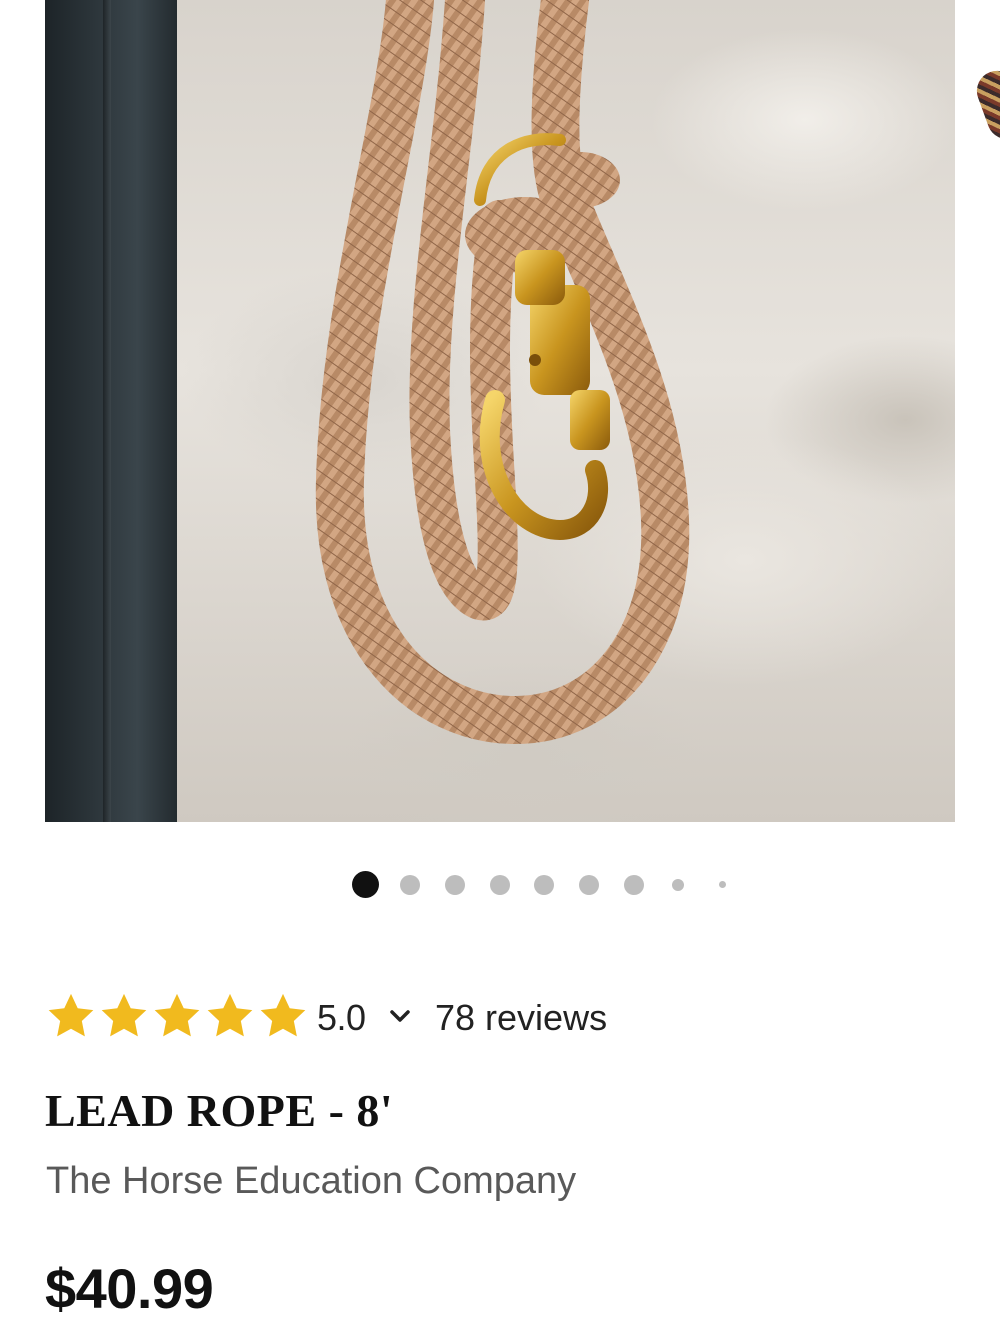 The image size is (1000, 1333). Describe the element at coordinates (129, 1288) in the screenshot. I see `product-price: $40.99` at that location.